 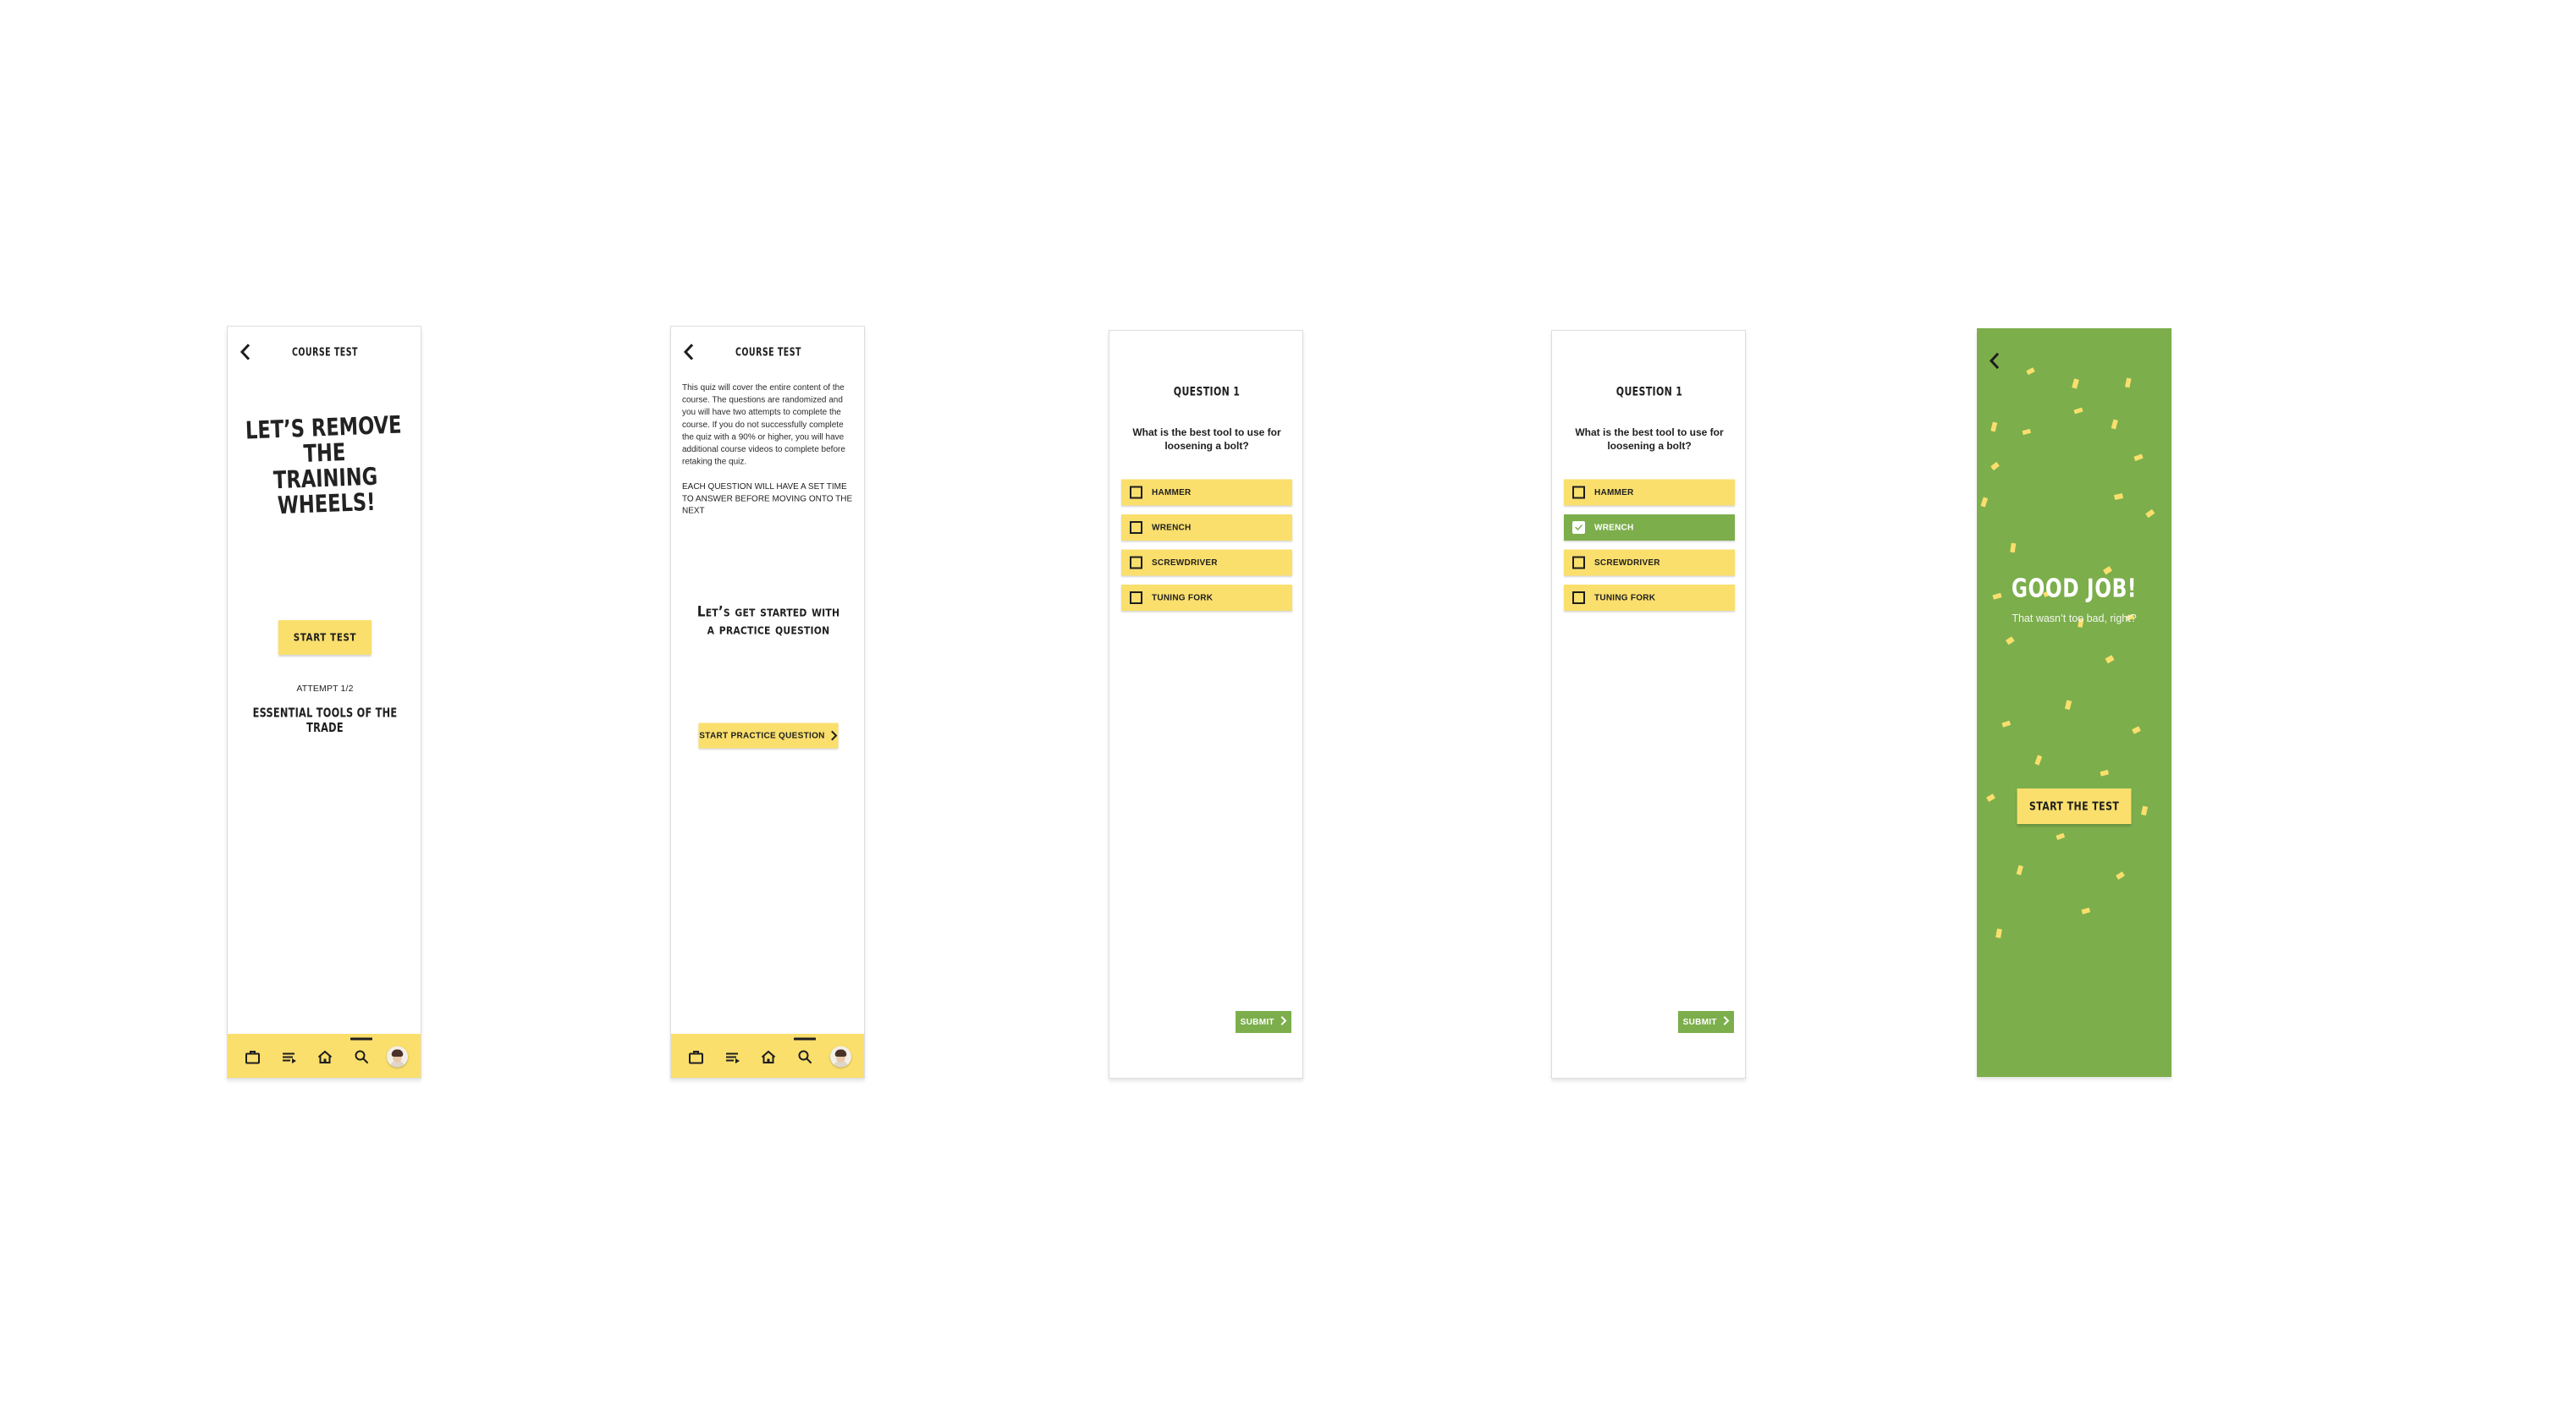 I want to click on start-the-test-label: START THE TEST, so click(x=2074, y=806).